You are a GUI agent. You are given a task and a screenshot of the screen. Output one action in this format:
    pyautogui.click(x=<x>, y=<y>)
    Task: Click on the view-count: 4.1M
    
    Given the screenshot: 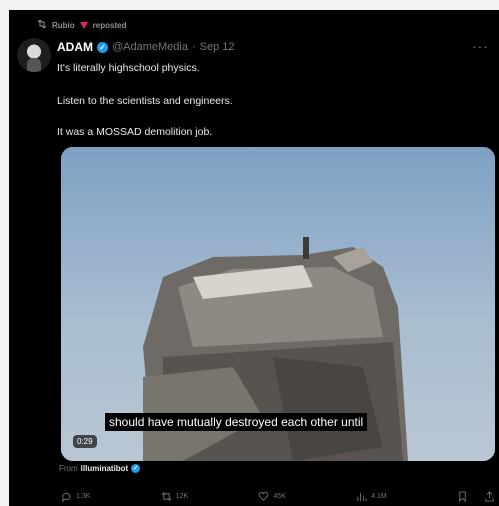 What is the action you would take?
    pyautogui.click(x=379, y=496)
    